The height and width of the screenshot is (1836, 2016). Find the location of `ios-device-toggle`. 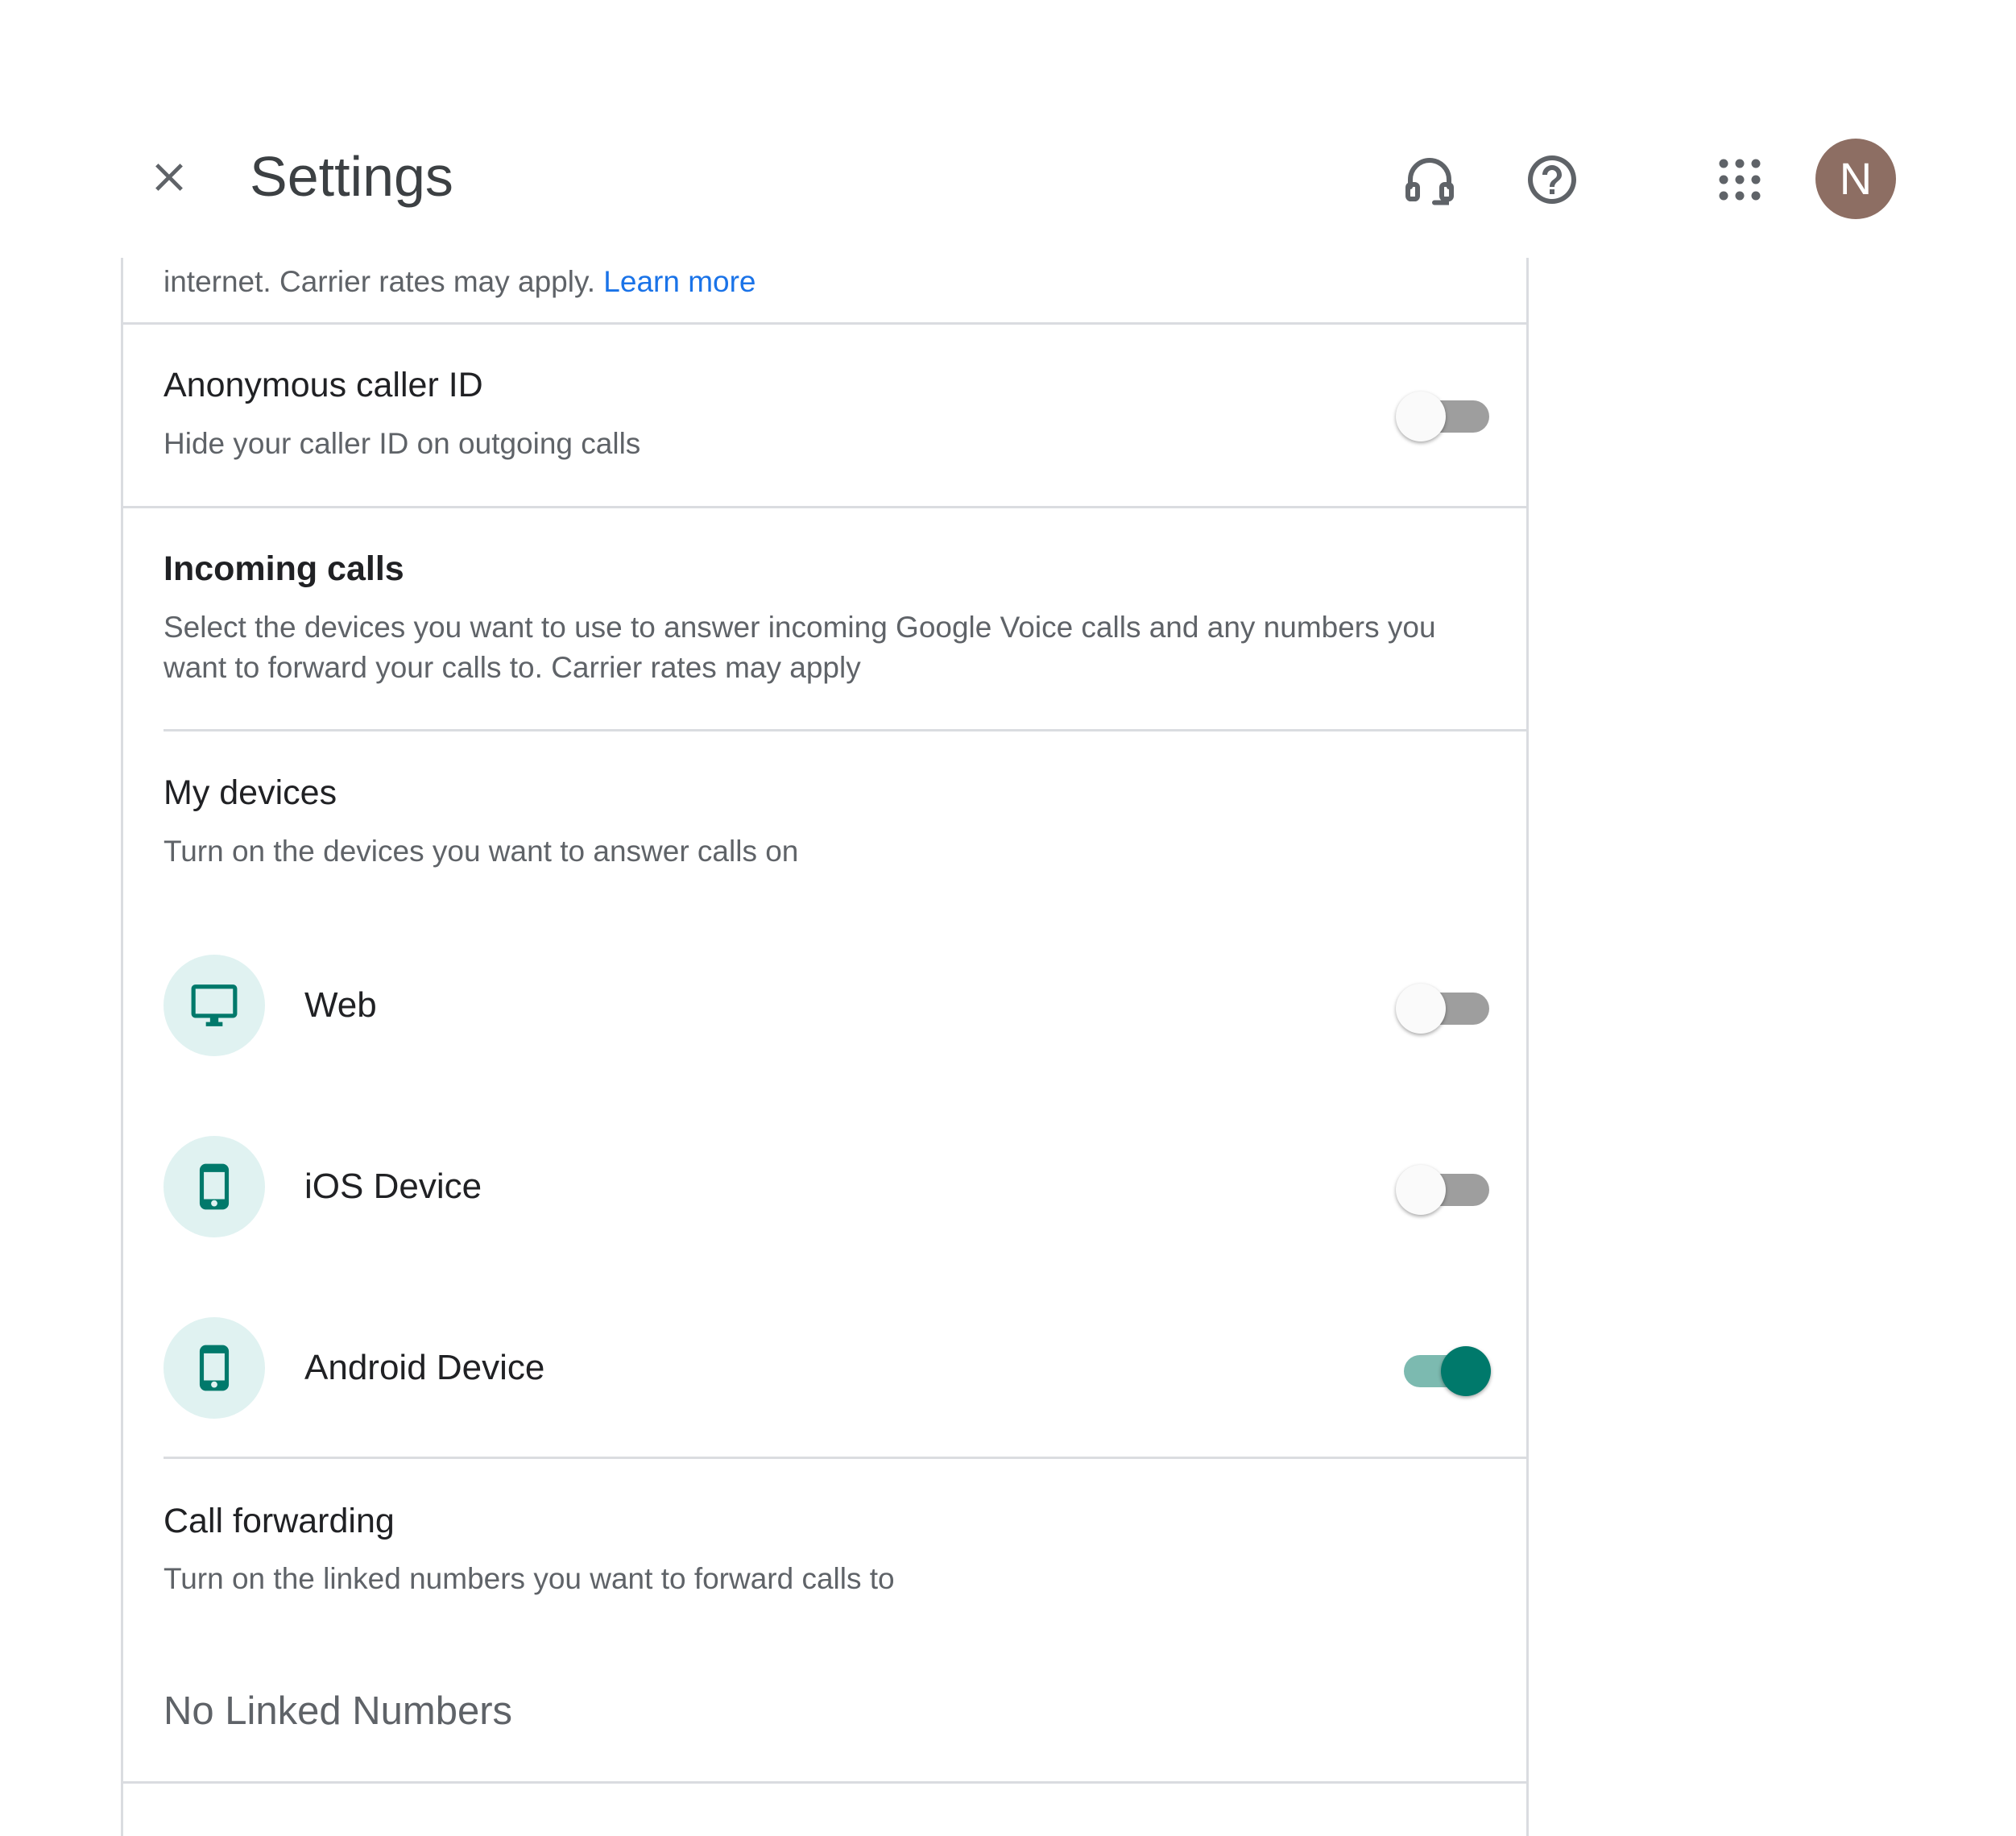

ios-device-toggle is located at coordinates (1444, 1186).